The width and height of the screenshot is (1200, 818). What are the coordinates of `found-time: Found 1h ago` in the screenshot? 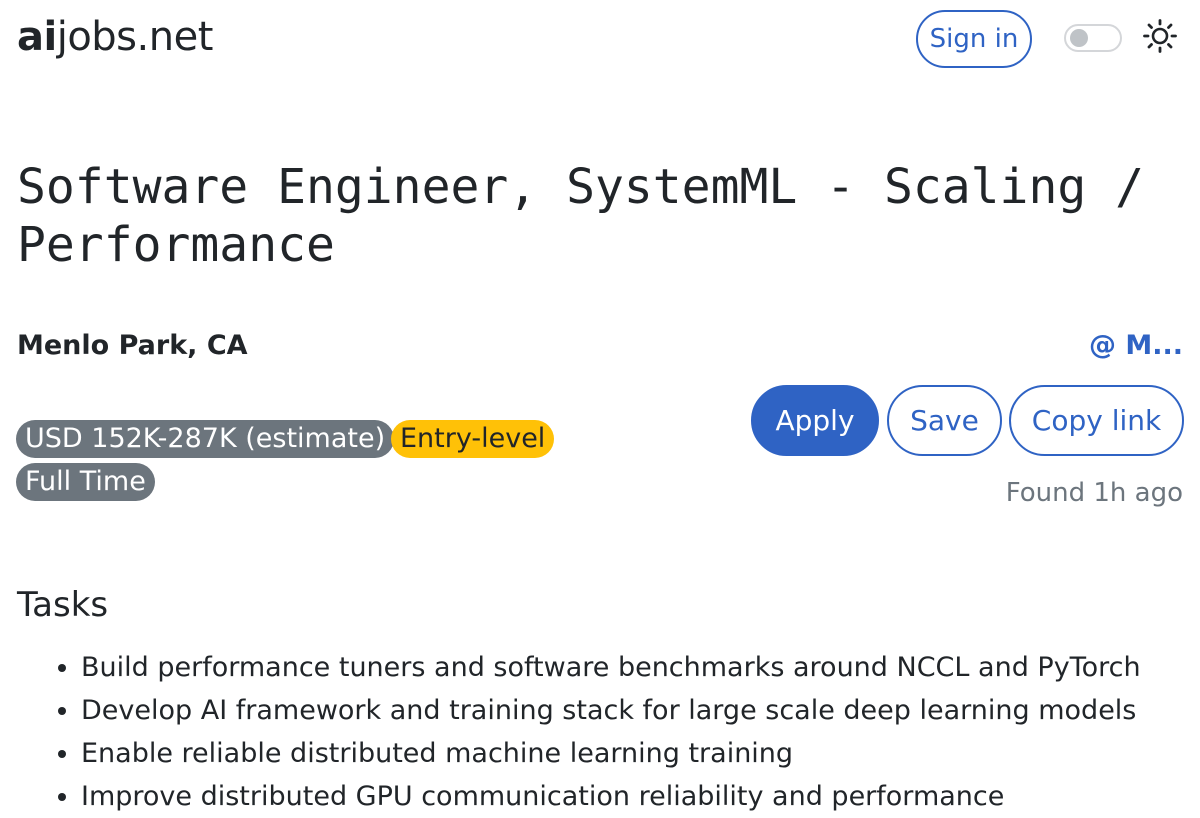 It's located at (1094, 493).